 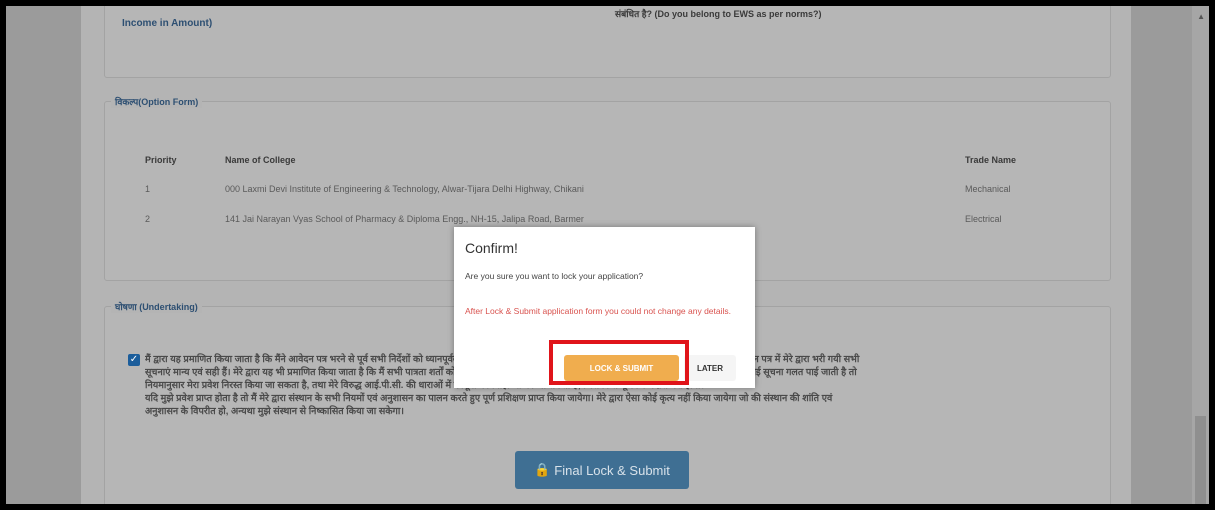 I want to click on vertical-scrollbar: ▲, so click(x=1200, y=255).